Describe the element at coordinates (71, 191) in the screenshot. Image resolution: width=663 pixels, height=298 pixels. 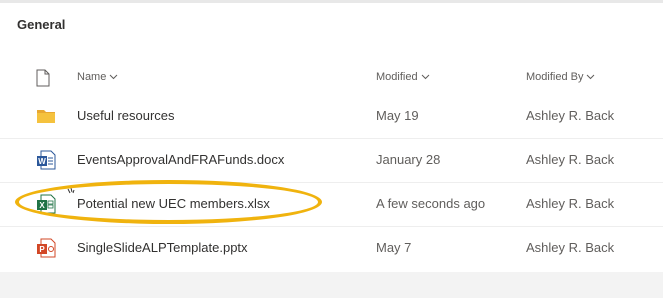
I see `new-item-sparkle-icon` at that location.